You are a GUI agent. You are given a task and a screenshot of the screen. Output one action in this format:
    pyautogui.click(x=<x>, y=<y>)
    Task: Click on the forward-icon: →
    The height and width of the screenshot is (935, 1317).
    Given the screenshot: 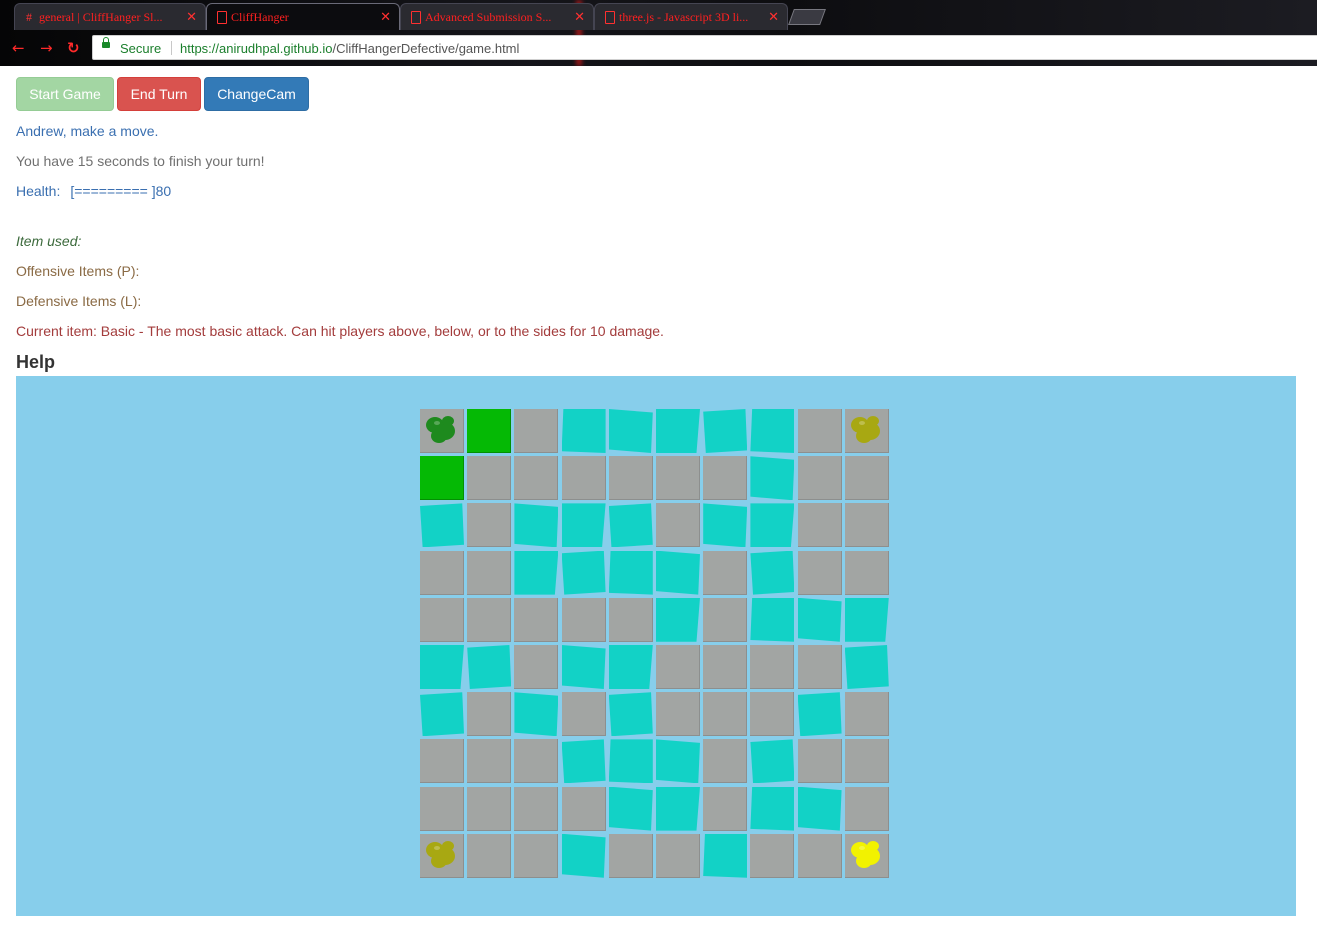 What is the action you would take?
    pyautogui.click(x=46, y=48)
    